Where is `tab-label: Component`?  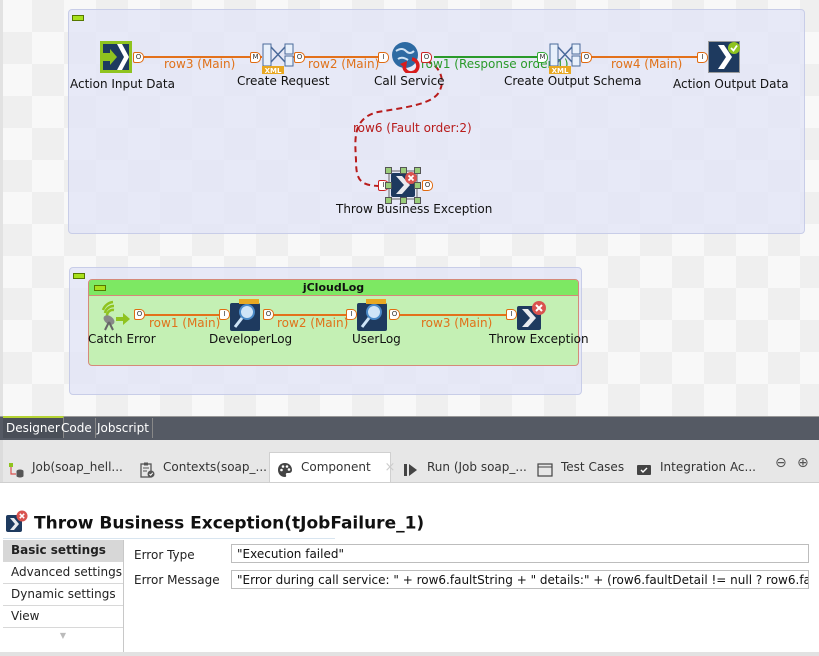
tab-label: Component is located at coordinates (336, 467).